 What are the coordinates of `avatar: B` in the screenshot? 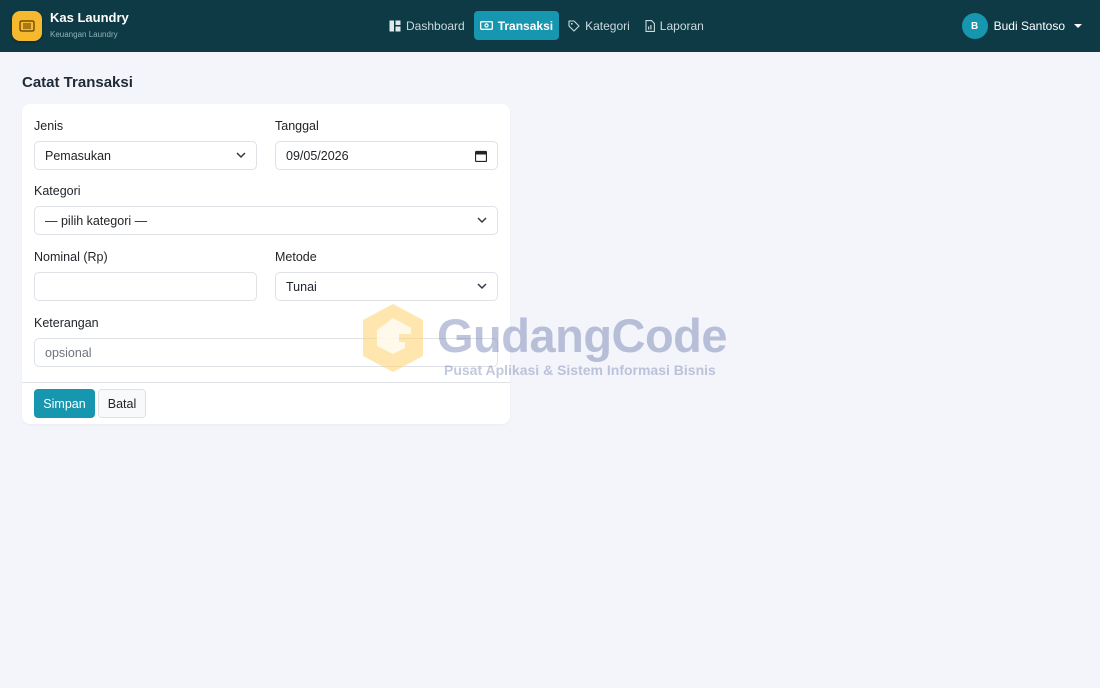 It's located at (974, 26).